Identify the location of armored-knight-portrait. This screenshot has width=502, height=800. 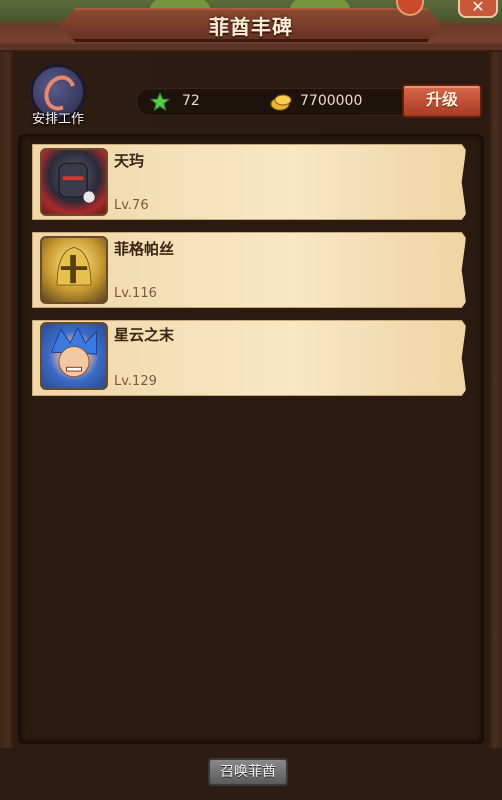
(74, 182).